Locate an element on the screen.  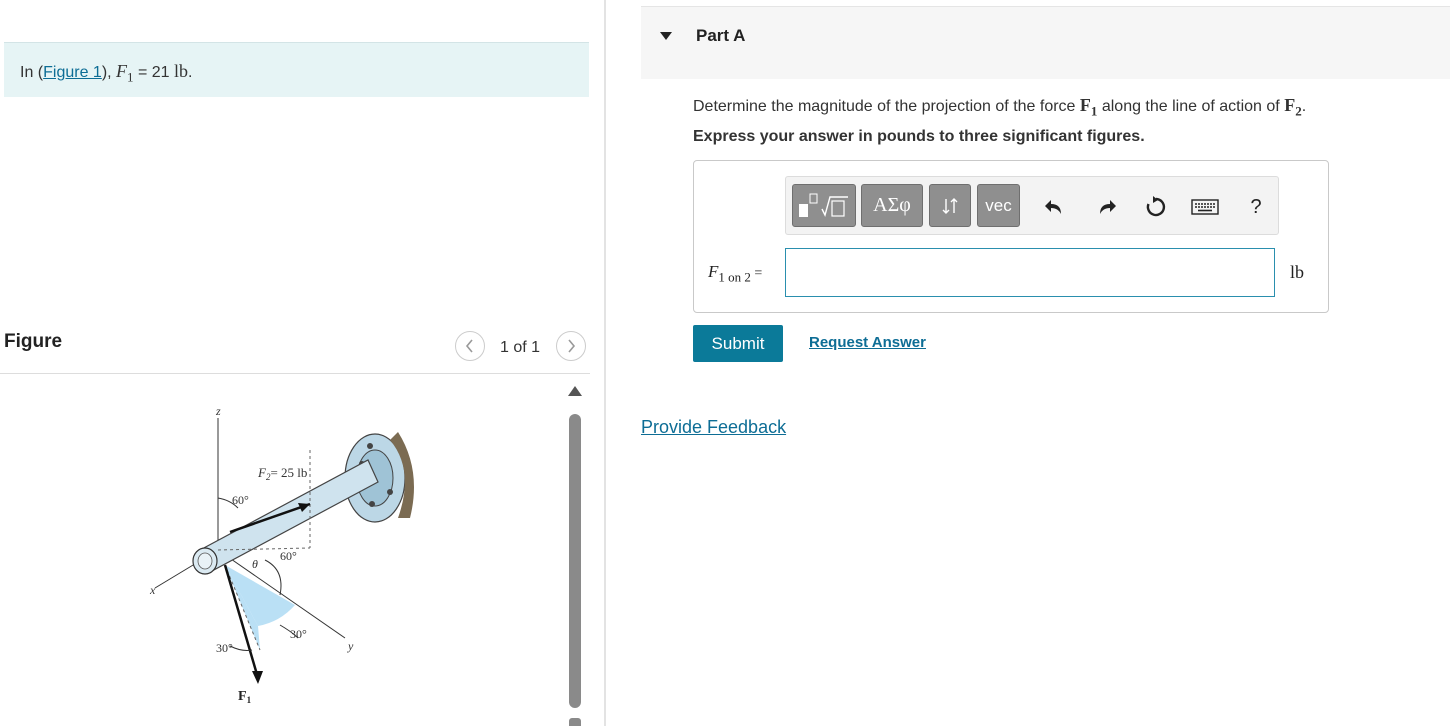
question-f2: F2 is located at coordinates (1293, 107).